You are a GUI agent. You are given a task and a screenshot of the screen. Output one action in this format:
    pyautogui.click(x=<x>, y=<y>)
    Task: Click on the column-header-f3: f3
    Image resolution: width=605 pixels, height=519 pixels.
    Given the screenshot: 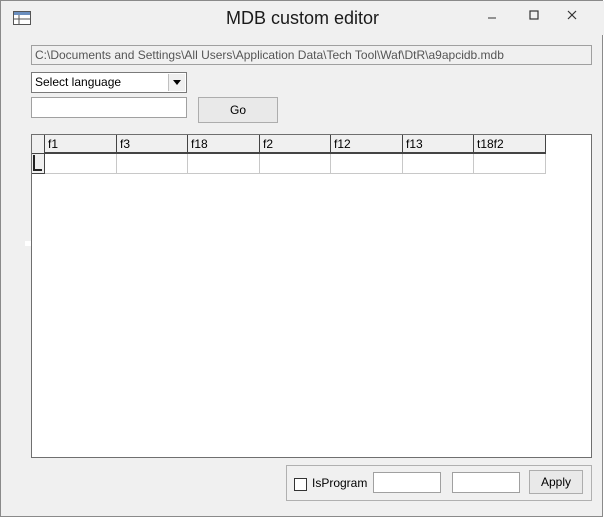 What is the action you would take?
    pyautogui.click(x=152, y=144)
    